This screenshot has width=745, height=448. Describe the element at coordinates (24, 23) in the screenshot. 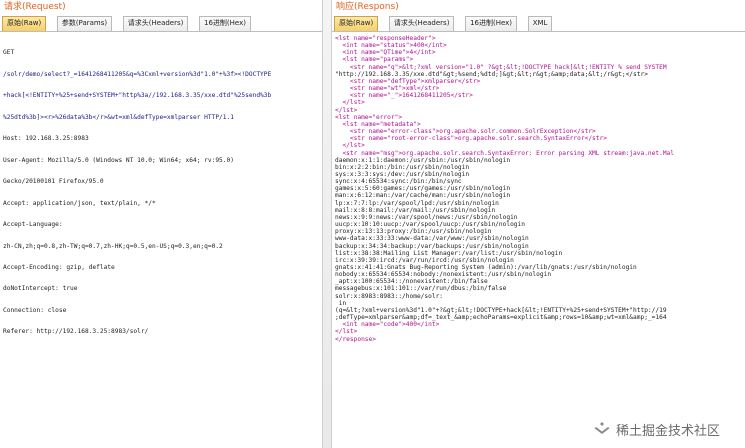

I see `request-tab-raw: 原始(Raw)` at that location.